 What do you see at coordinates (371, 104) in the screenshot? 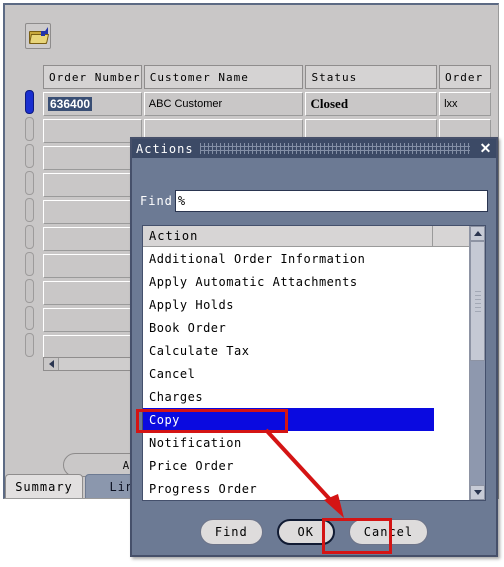
I see `cell-status: Closed` at bounding box center [371, 104].